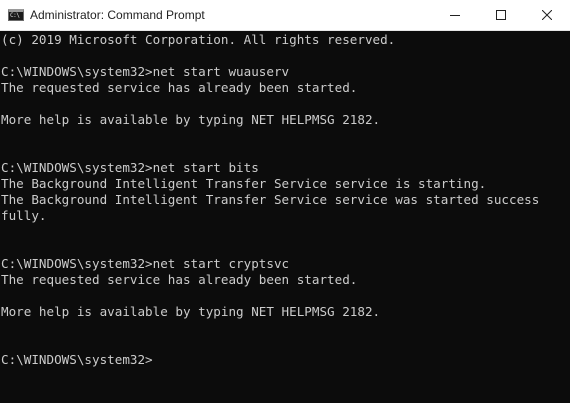  I want to click on minimize-icon, so click(455, 15).